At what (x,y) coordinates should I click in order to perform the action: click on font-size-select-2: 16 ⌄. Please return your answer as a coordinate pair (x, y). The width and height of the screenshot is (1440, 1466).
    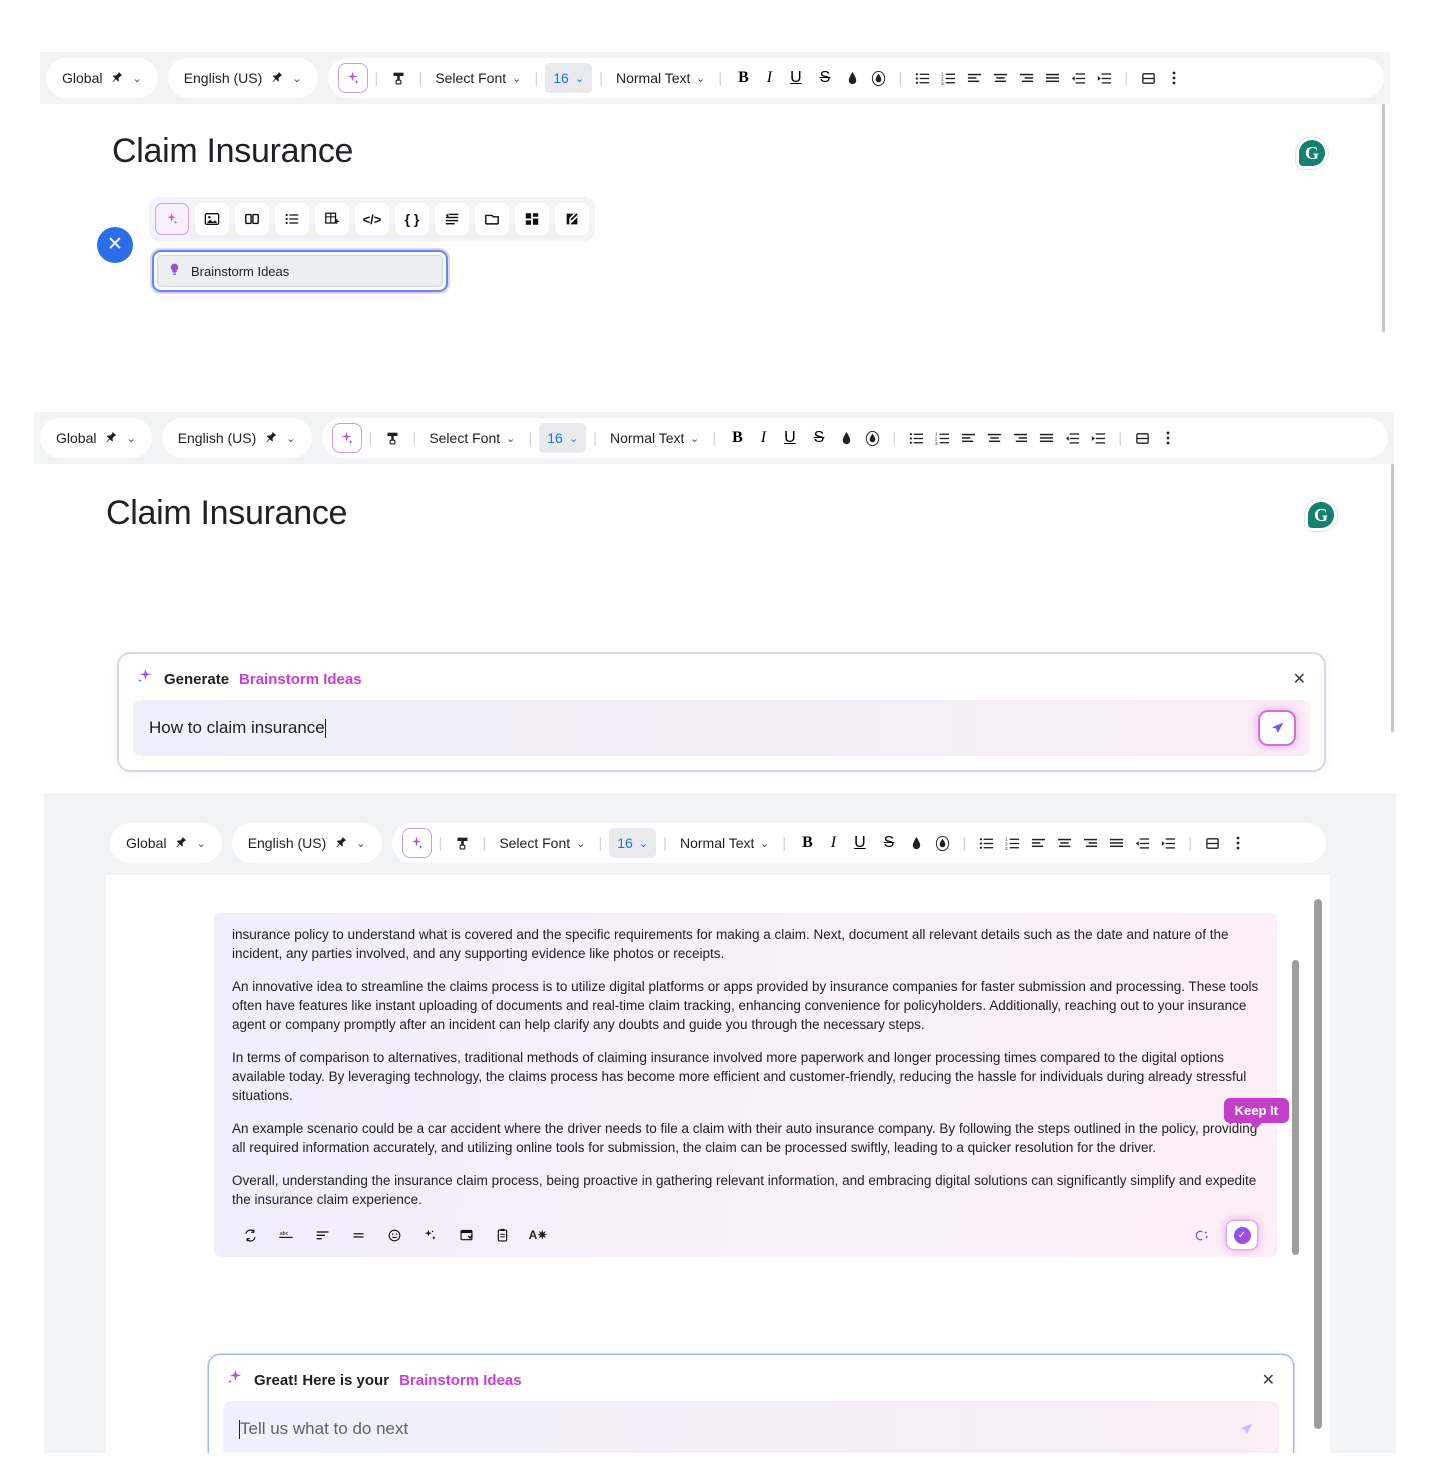
    Looking at the image, I should click on (563, 438).